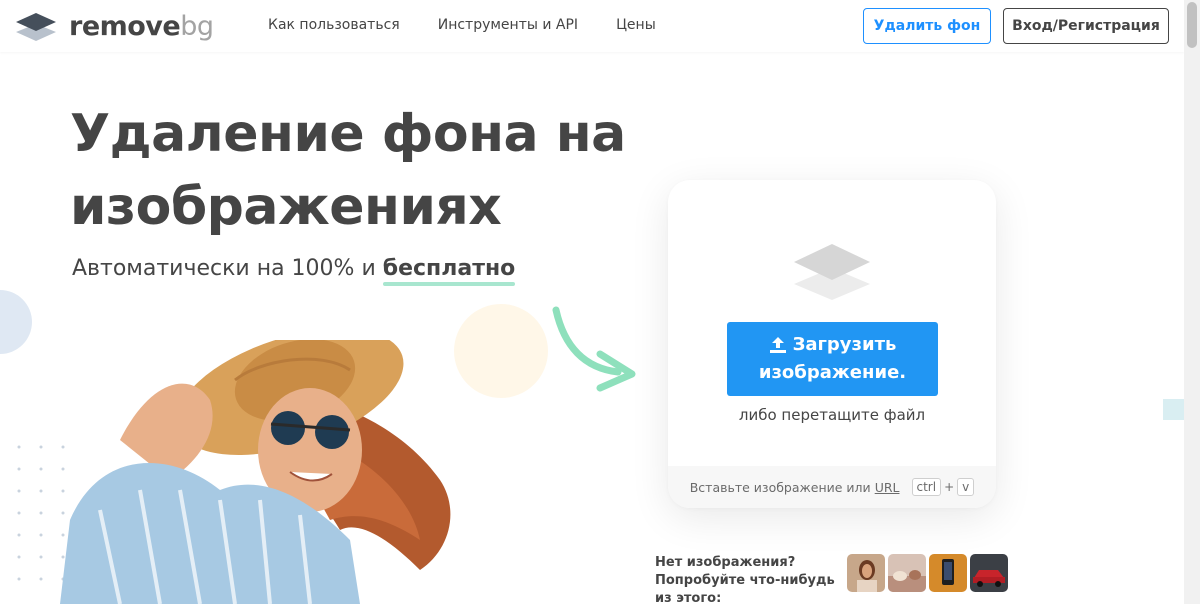 The image size is (1200, 608). Describe the element at coordinates (594, 349) in the screenshot. I see `curved-arrow-icon` at that location.